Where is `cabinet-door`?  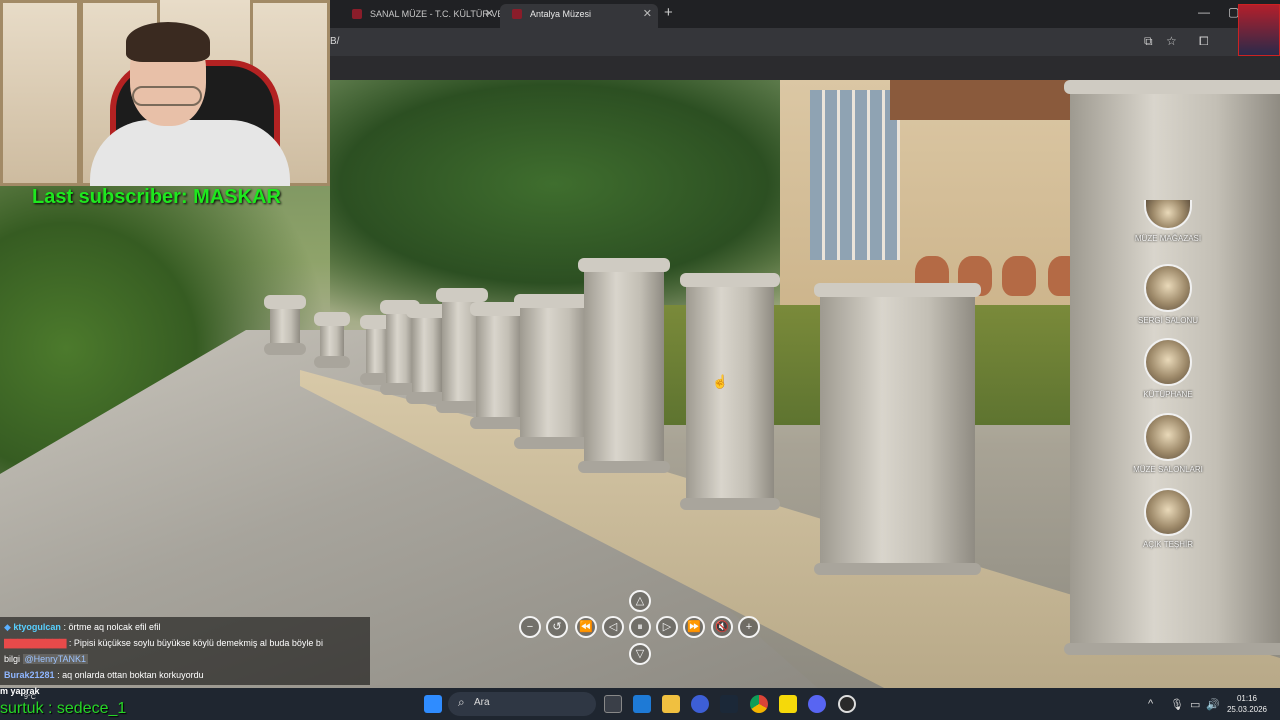 cabinet-door is located at coordinates (40, 93).